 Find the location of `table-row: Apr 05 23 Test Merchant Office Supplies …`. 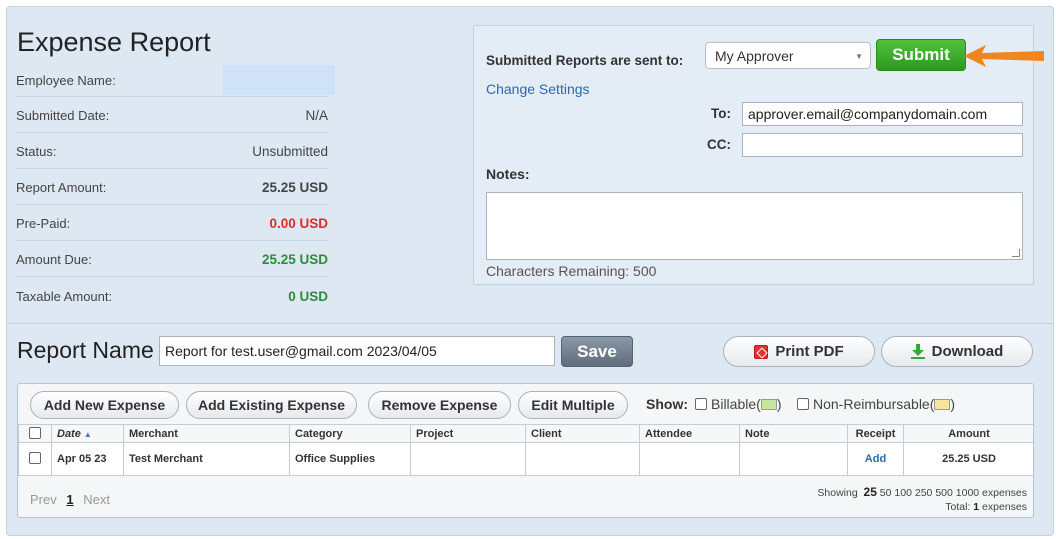

table-row: Apr 05 23 Test Merchant Office Supplies … is located at coordinates (525, 459).